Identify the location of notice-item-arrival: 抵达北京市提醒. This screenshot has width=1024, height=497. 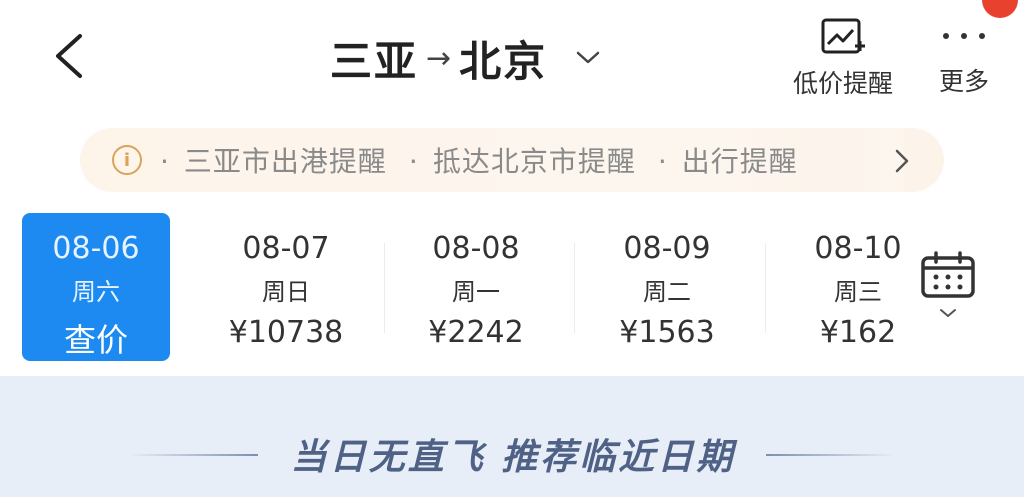
(522, 160).